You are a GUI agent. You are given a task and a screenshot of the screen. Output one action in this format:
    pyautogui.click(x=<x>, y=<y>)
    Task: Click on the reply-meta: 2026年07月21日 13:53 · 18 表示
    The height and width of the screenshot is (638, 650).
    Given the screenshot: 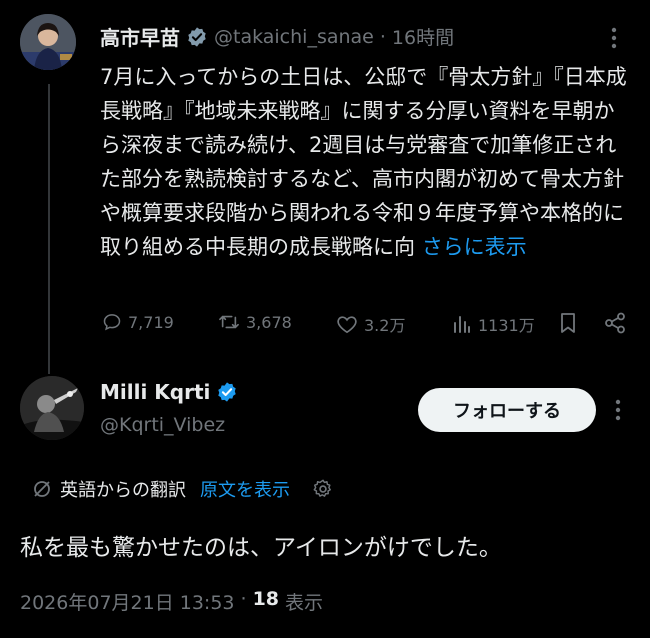 What is the action you would take?
    pyautogui.click(x=171, y=601)
    